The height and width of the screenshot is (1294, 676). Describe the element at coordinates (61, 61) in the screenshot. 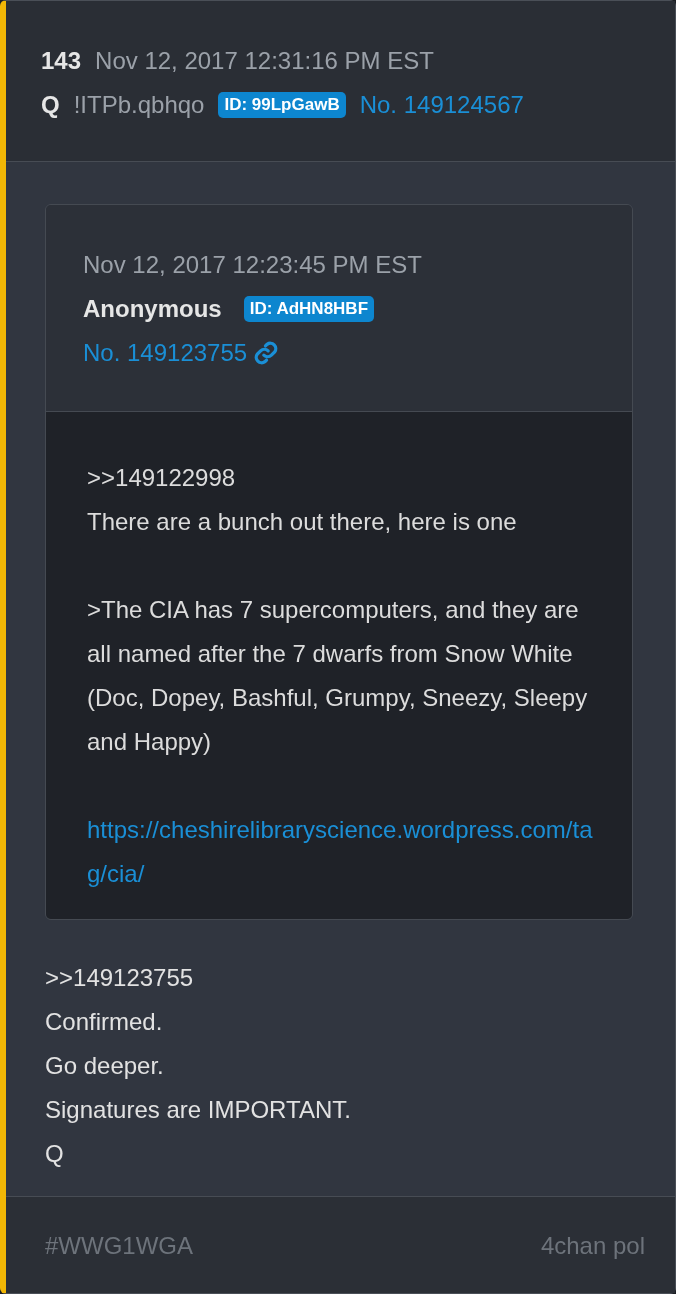

I see `post-number: 143` at that location.